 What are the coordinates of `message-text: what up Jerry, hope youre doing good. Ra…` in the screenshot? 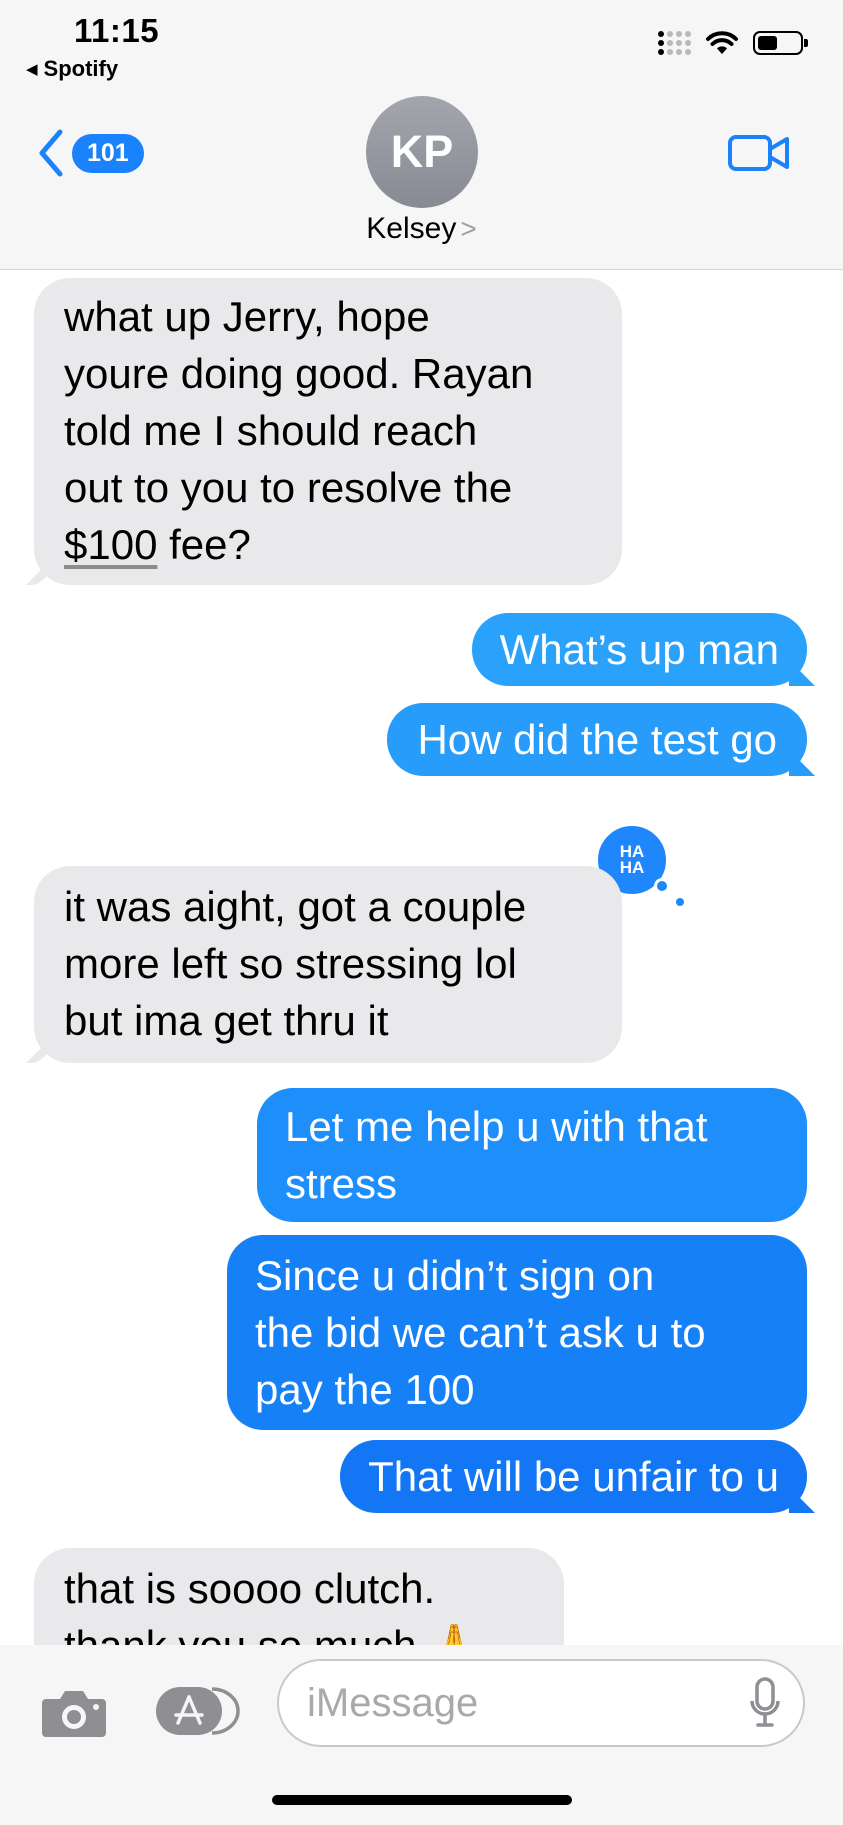 It's located at (299, 402).